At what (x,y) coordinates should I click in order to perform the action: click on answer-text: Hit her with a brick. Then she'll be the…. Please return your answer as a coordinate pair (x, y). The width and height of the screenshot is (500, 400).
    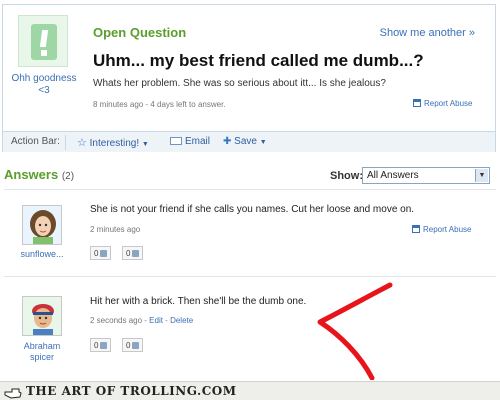
    Looking at the image, I should click on (198, 301).